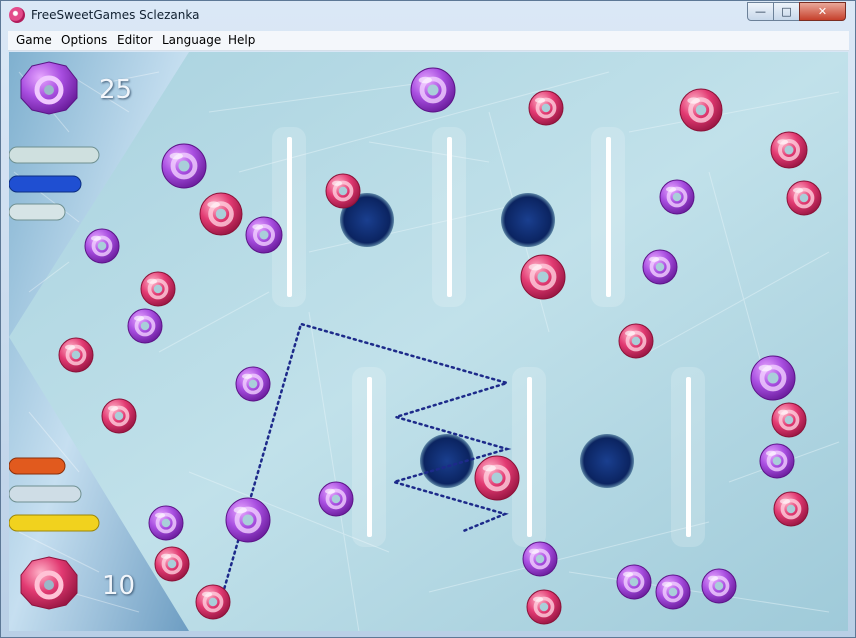 The image size is (856, 638). What do you see at coordinates (241, 40) in the screenshot?
I see `menu-help: Help` at bounding box center [241, 40].